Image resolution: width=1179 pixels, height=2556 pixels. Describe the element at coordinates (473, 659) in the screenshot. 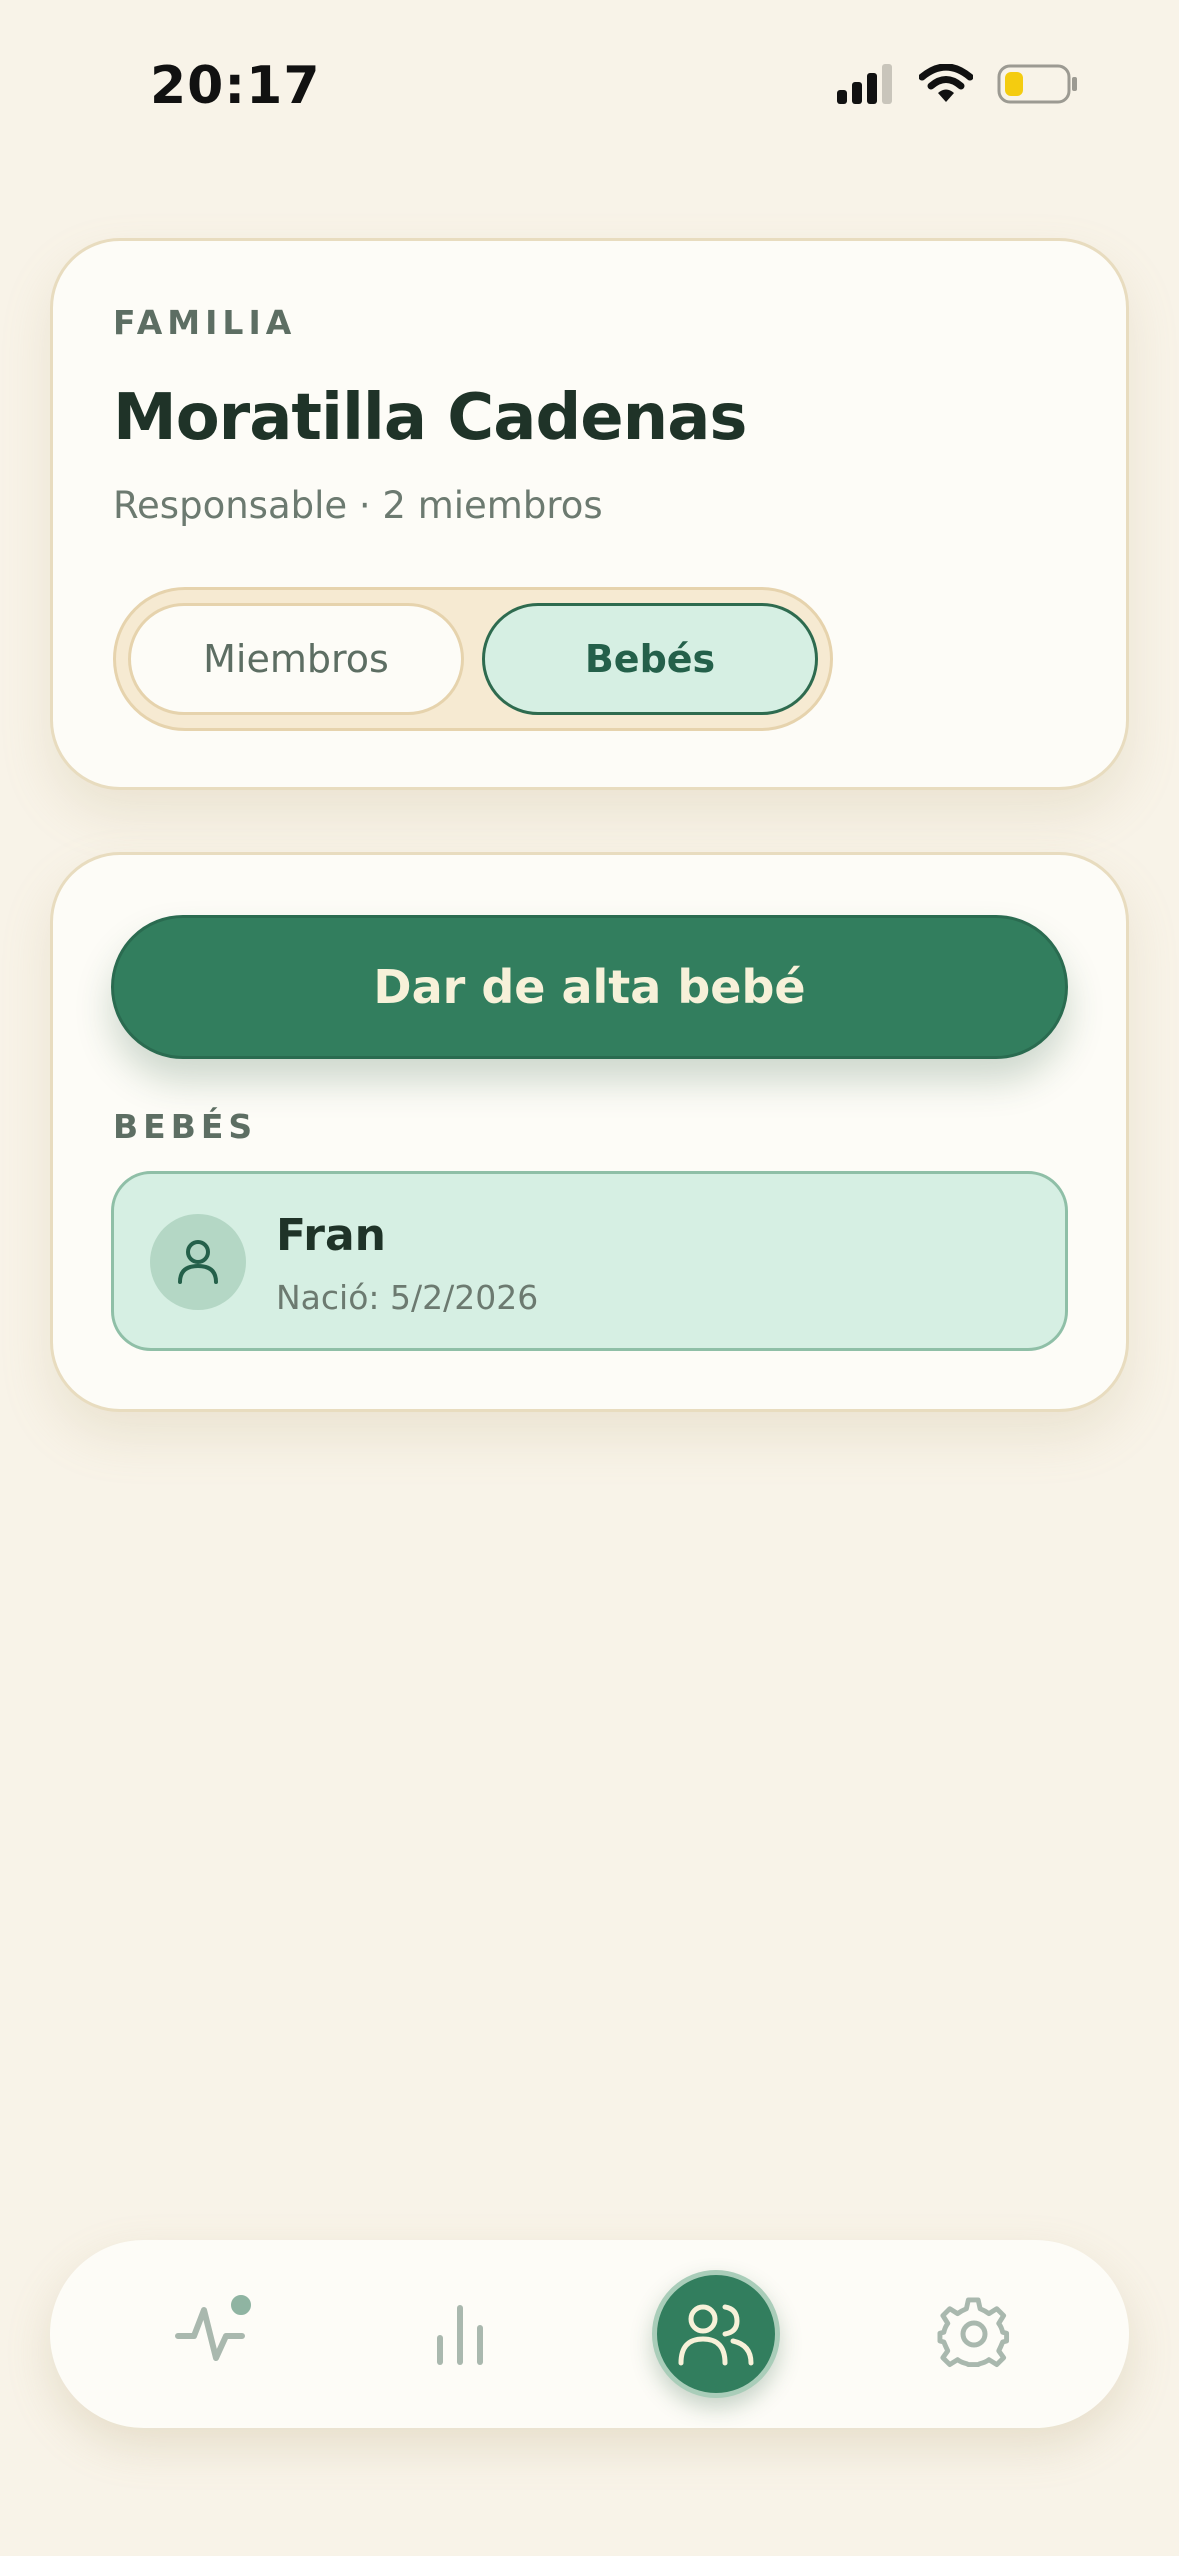

I see `family-tabs: Miembros Bebés` at that location.